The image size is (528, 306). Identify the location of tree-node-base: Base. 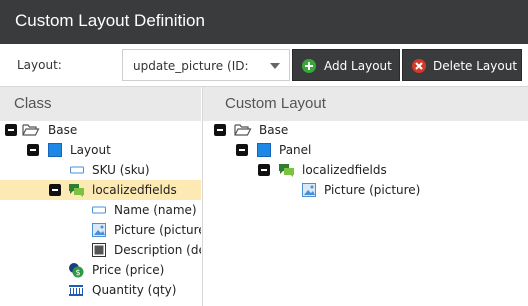
(100, 130).